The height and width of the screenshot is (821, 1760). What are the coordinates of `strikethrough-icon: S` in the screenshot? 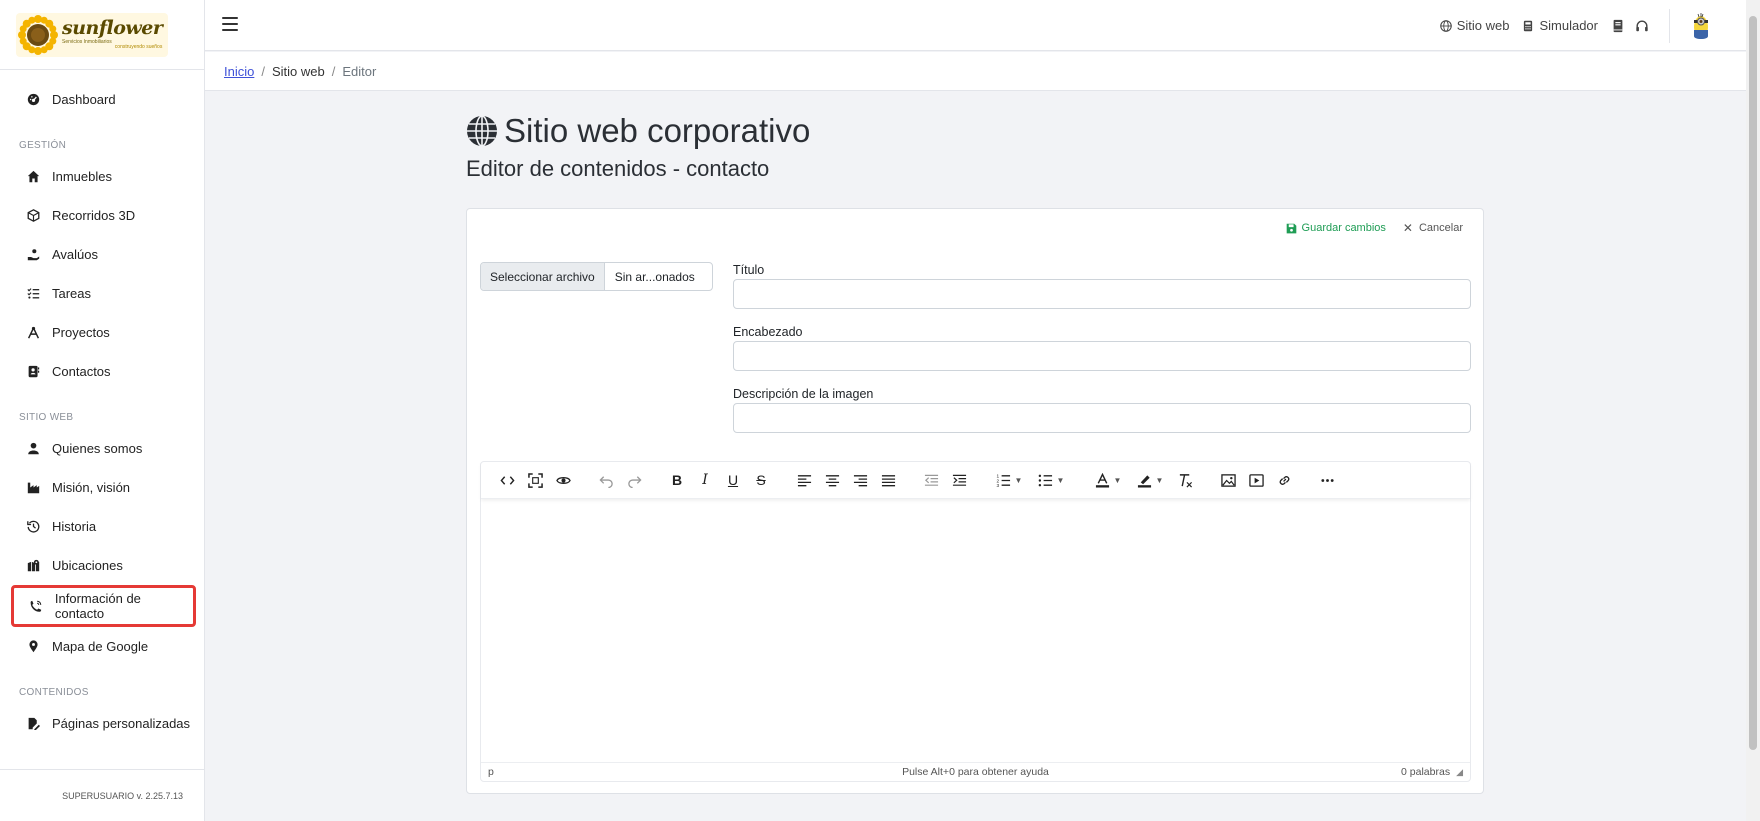 It's located at (761, 480).